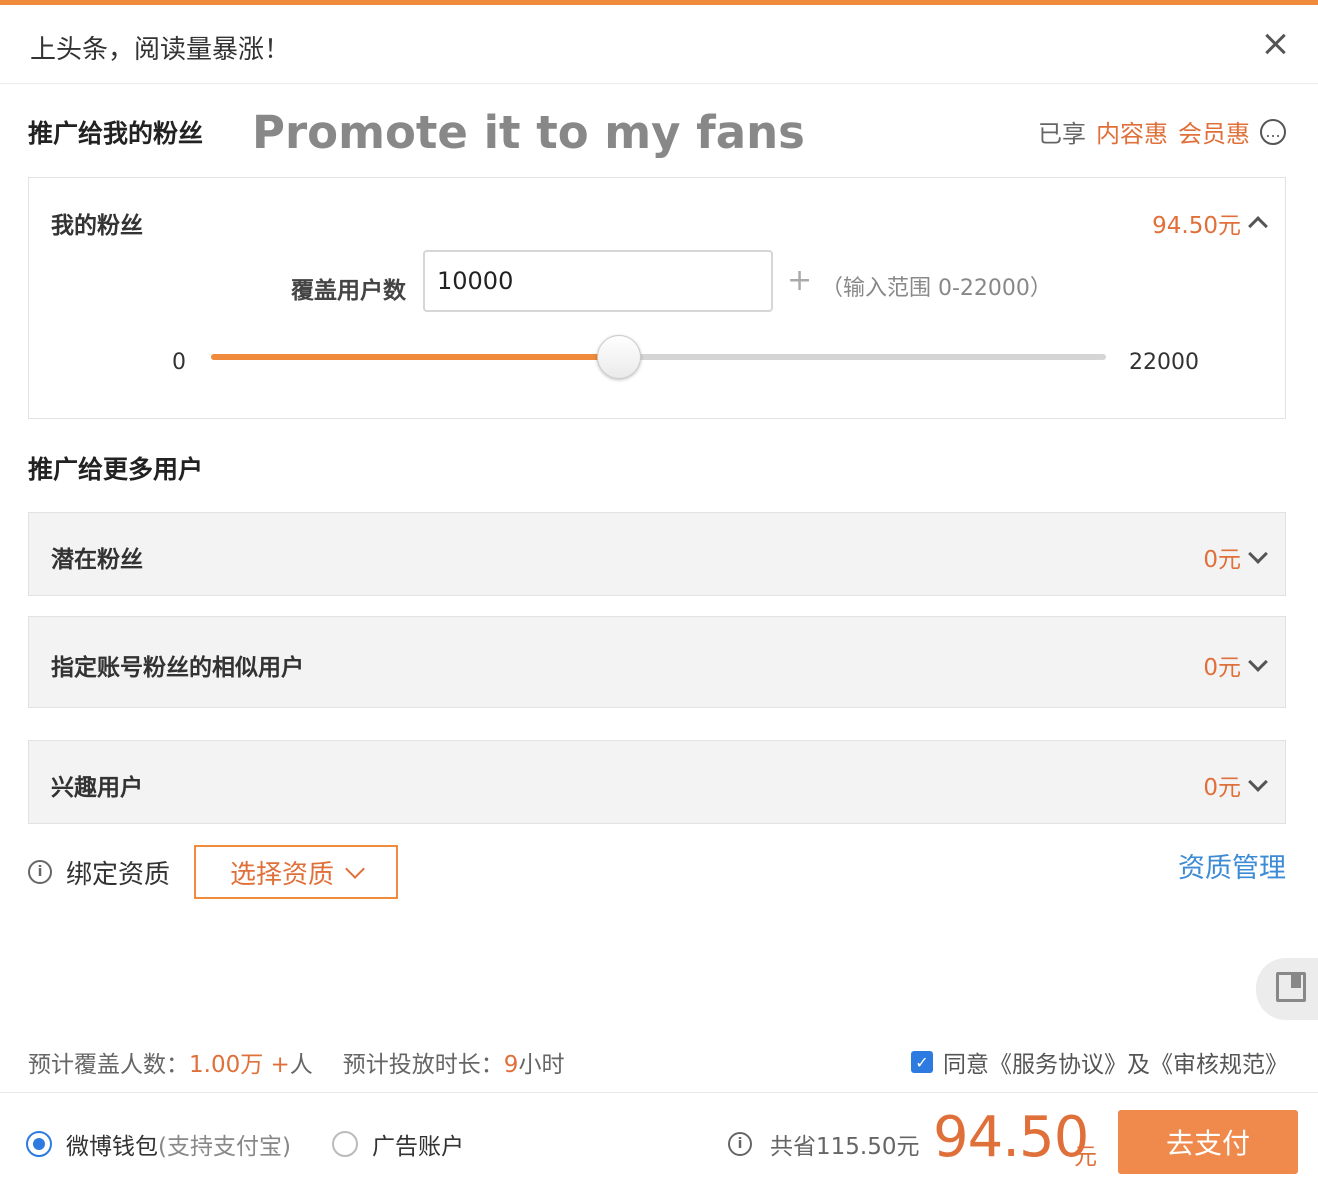 This screenshot has height=1197, width=1318. What do you see at coordinates (160, 50) in the screenshot?
I see `dialog-title: 上头条，阅读量暴涨！` at bounding box center [160, 50].